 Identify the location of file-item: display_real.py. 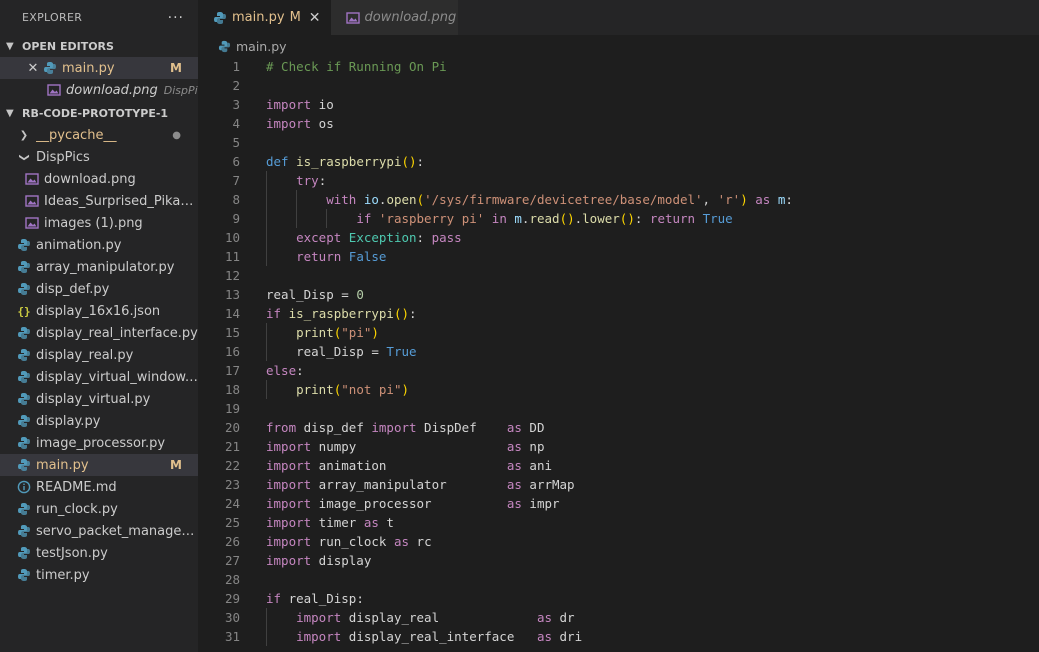
(99, 355).